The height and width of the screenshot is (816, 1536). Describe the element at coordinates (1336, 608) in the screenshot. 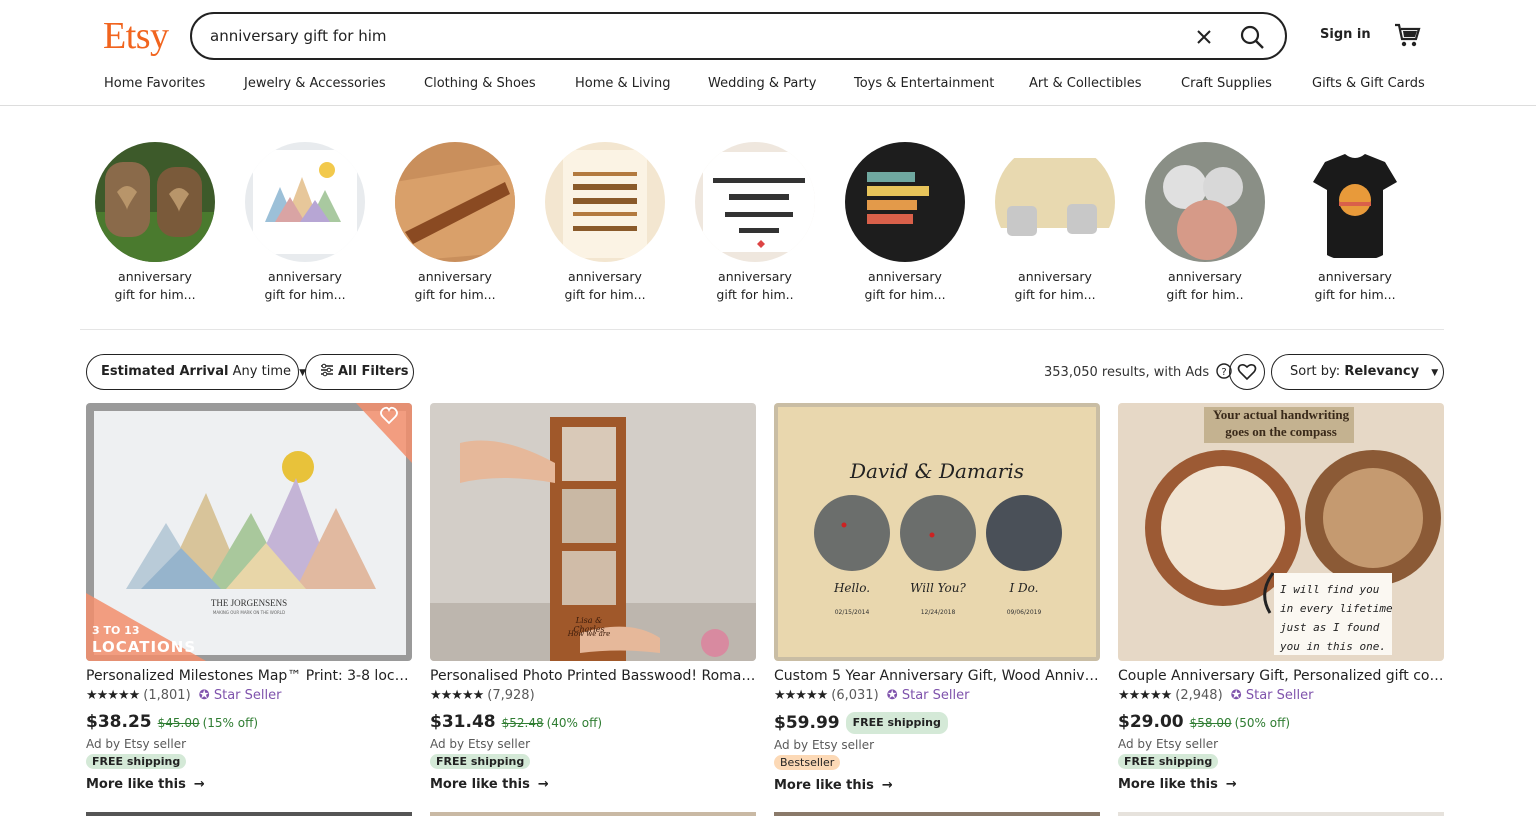

I see `handwriting-text: in every lifetime` at that location.